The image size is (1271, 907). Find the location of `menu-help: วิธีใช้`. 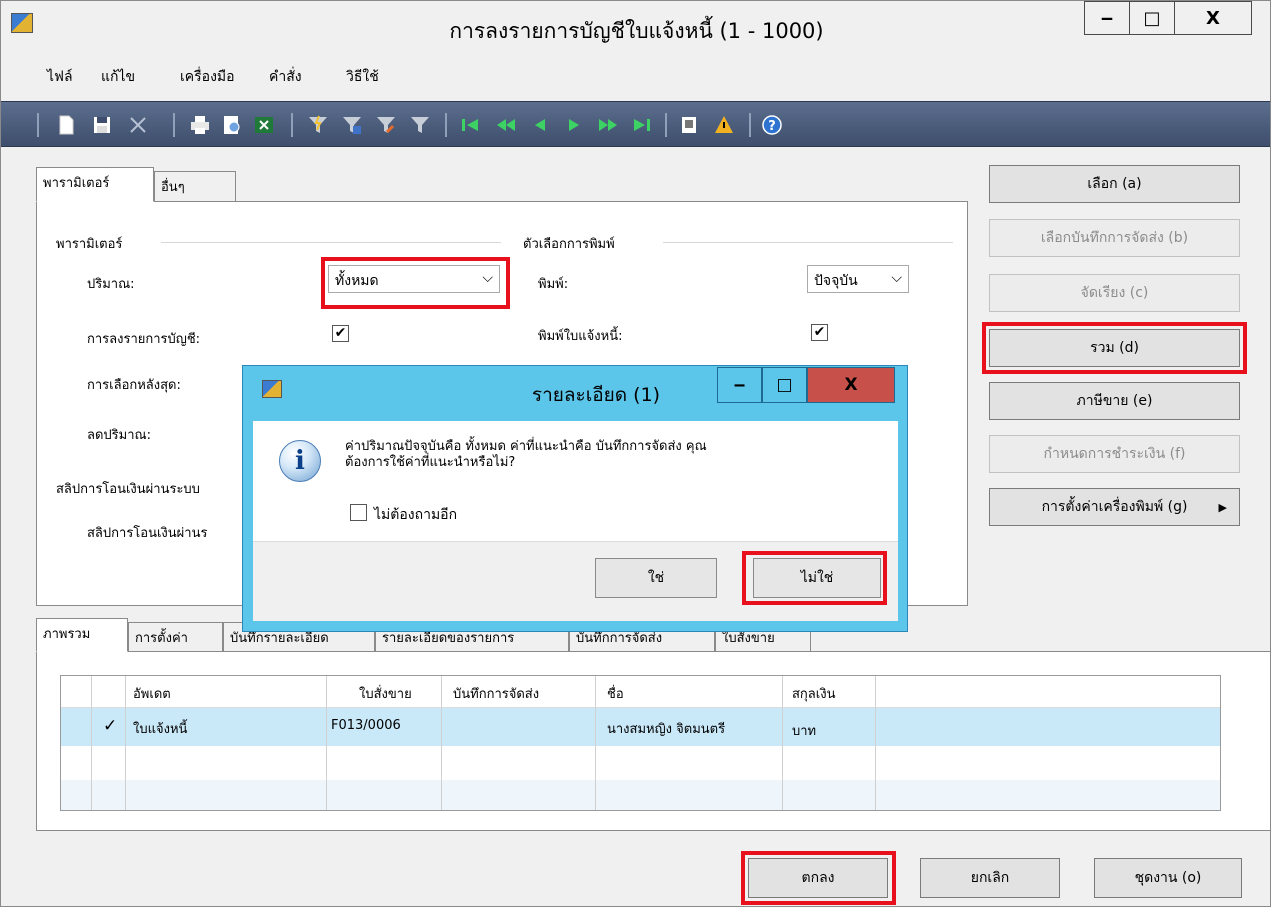

menu-help: วิธีใช้ is located at coordinates (362, 77).